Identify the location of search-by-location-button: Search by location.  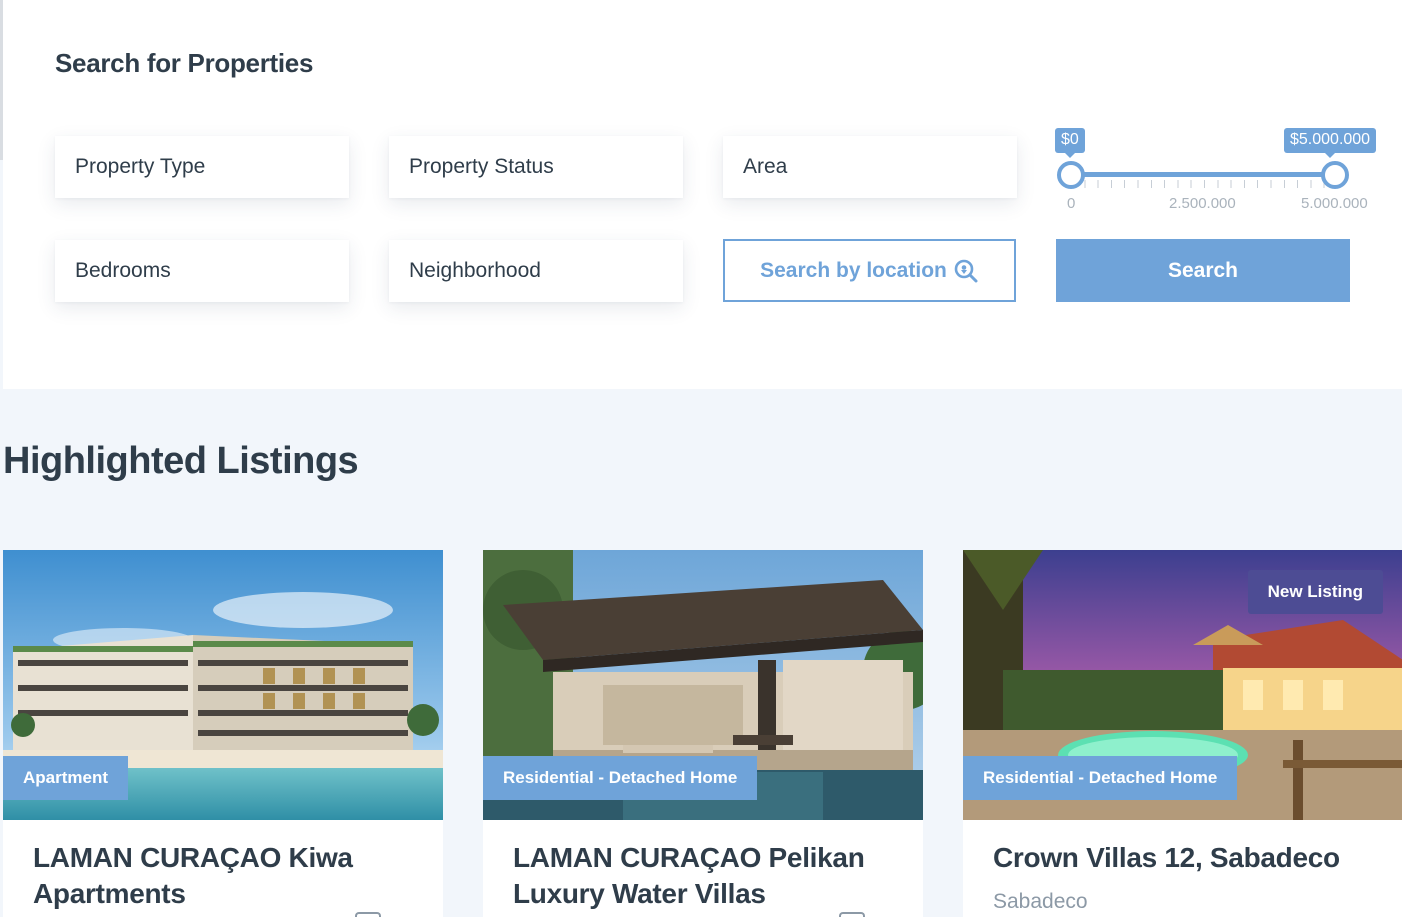
(869, 270).